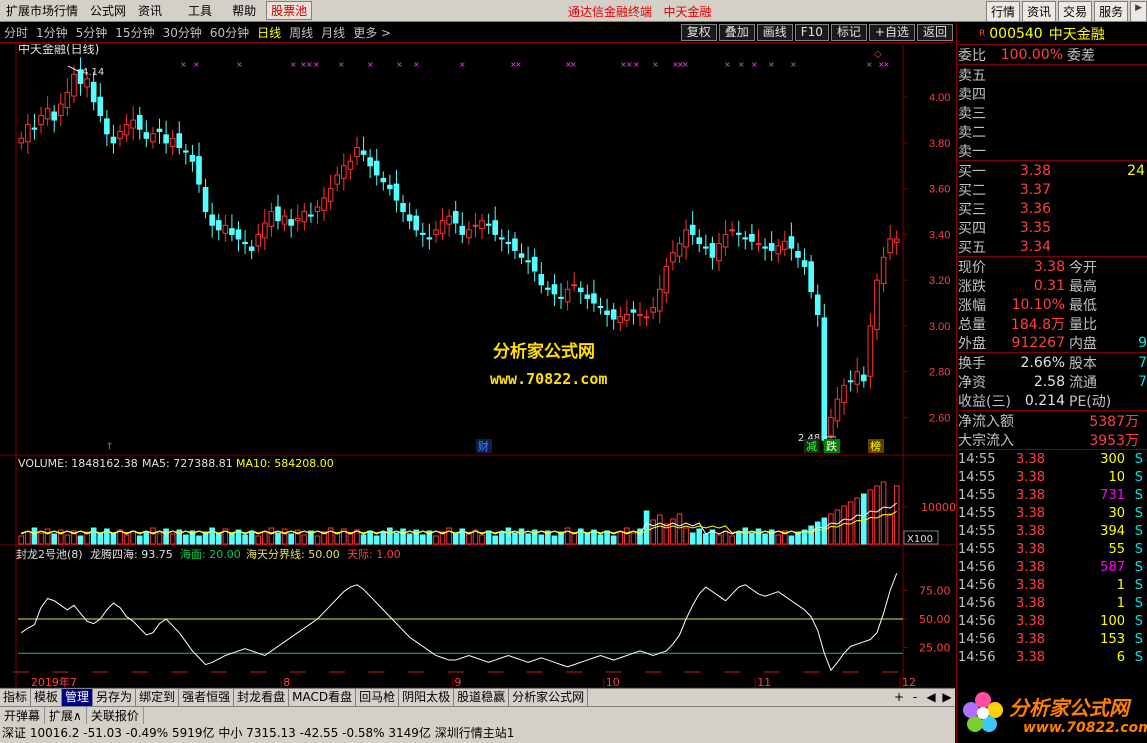  What do you see at coordinates (482, 697) in the screenshot?
I see `tab-gudao: 股道稳赢` at bounding box center [482, 697].